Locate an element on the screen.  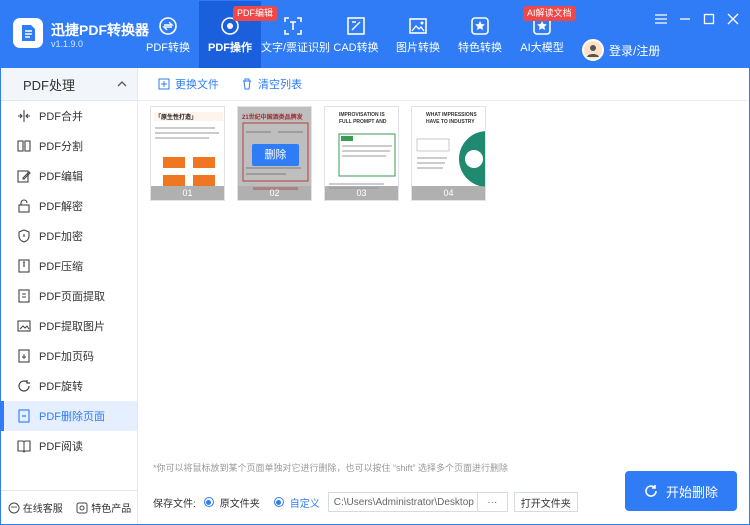
custom-folder-label: 自定义 is located at coordinates (304, 504).